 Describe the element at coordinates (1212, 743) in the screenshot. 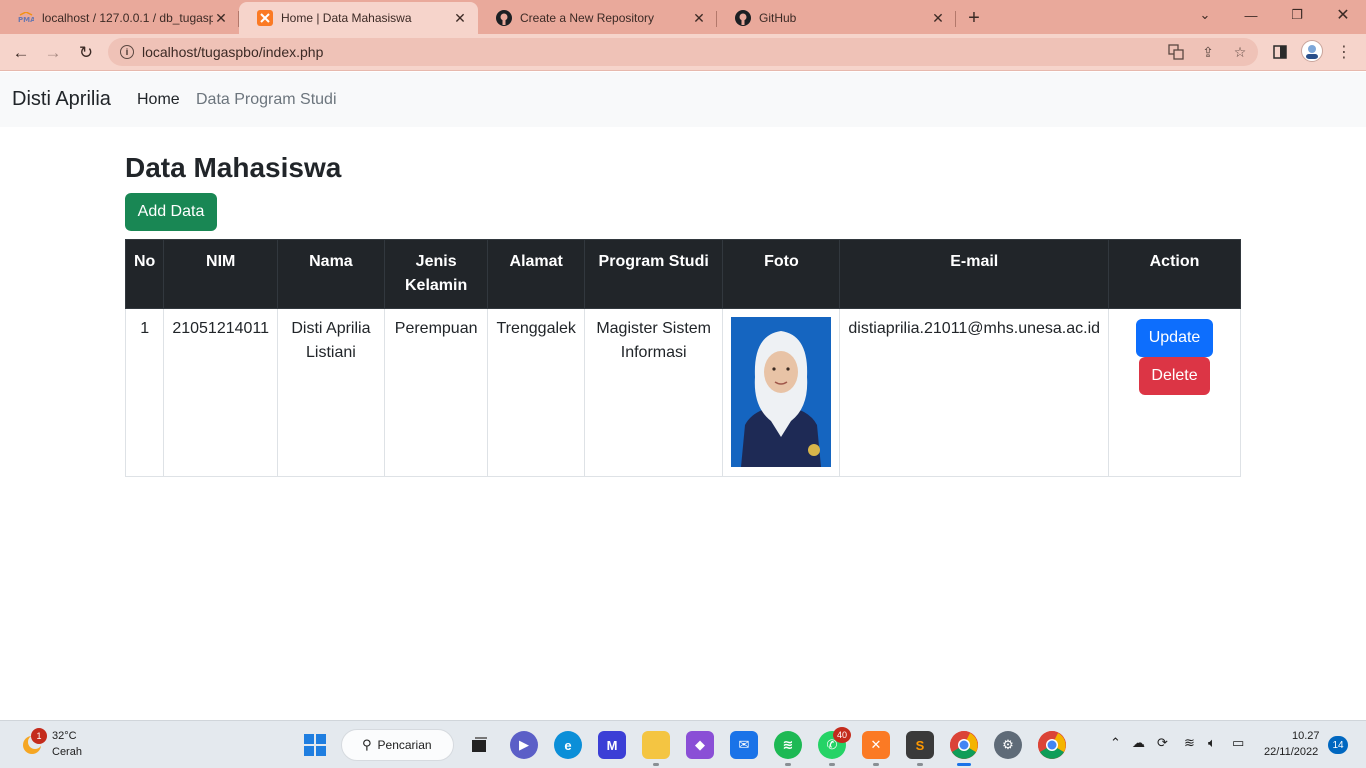

I see `volume-icon: 🔈︎` at that location.